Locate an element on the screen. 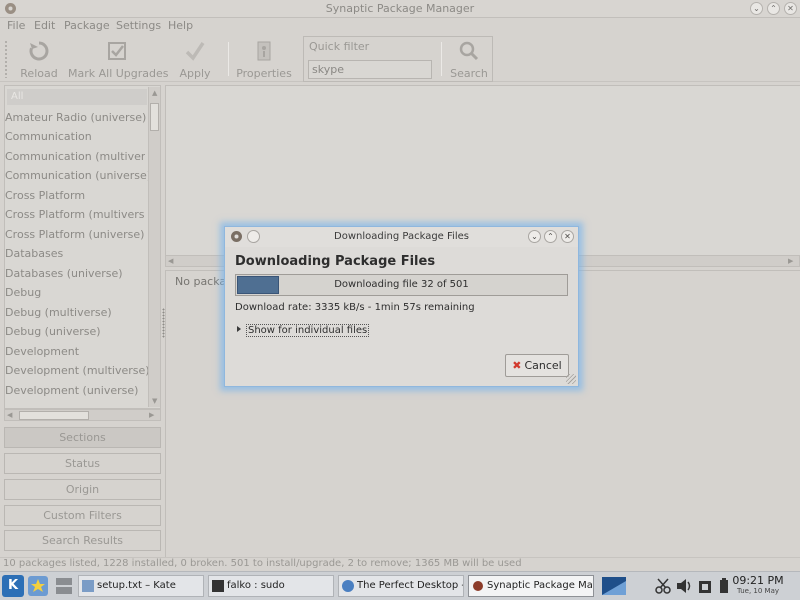 Image resolution: width=800 pixels, height=600 pixels. section-item: Cross Platform (multiverse) is located at coordinates (75, 214).